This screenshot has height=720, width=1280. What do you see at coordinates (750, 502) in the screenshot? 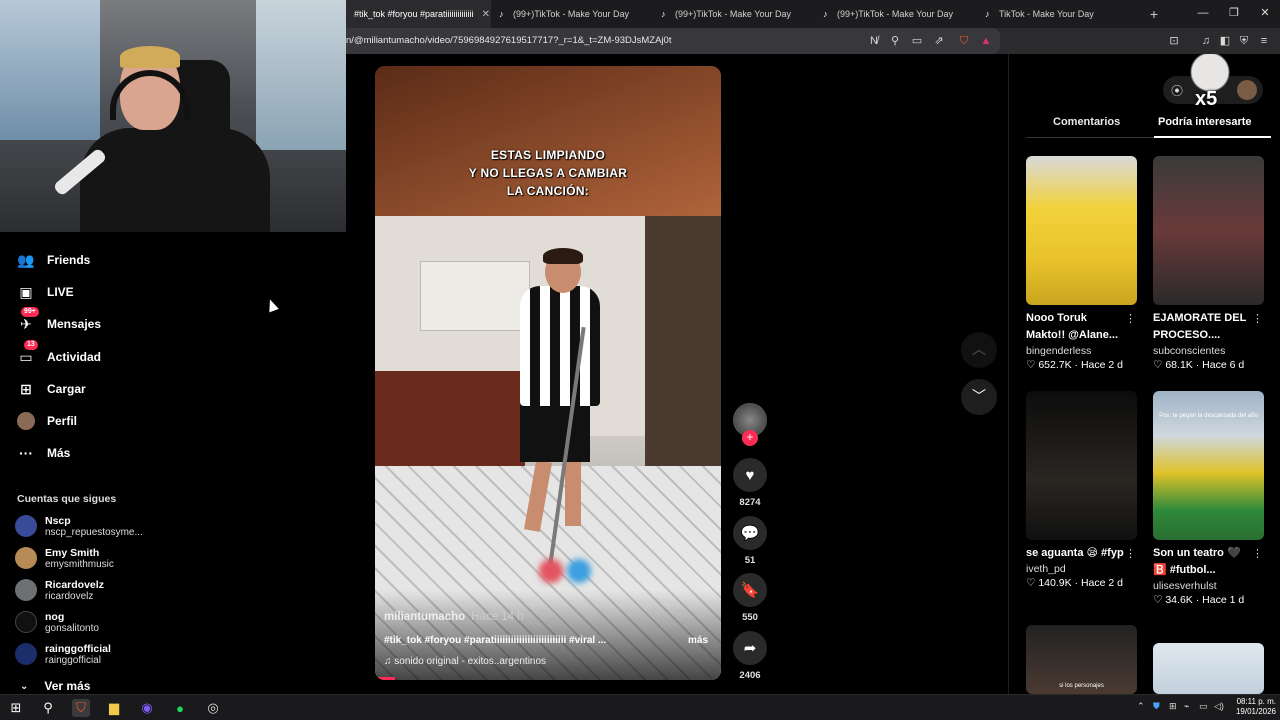
I see `like-count: 8274` at bounding box center [750, 502].